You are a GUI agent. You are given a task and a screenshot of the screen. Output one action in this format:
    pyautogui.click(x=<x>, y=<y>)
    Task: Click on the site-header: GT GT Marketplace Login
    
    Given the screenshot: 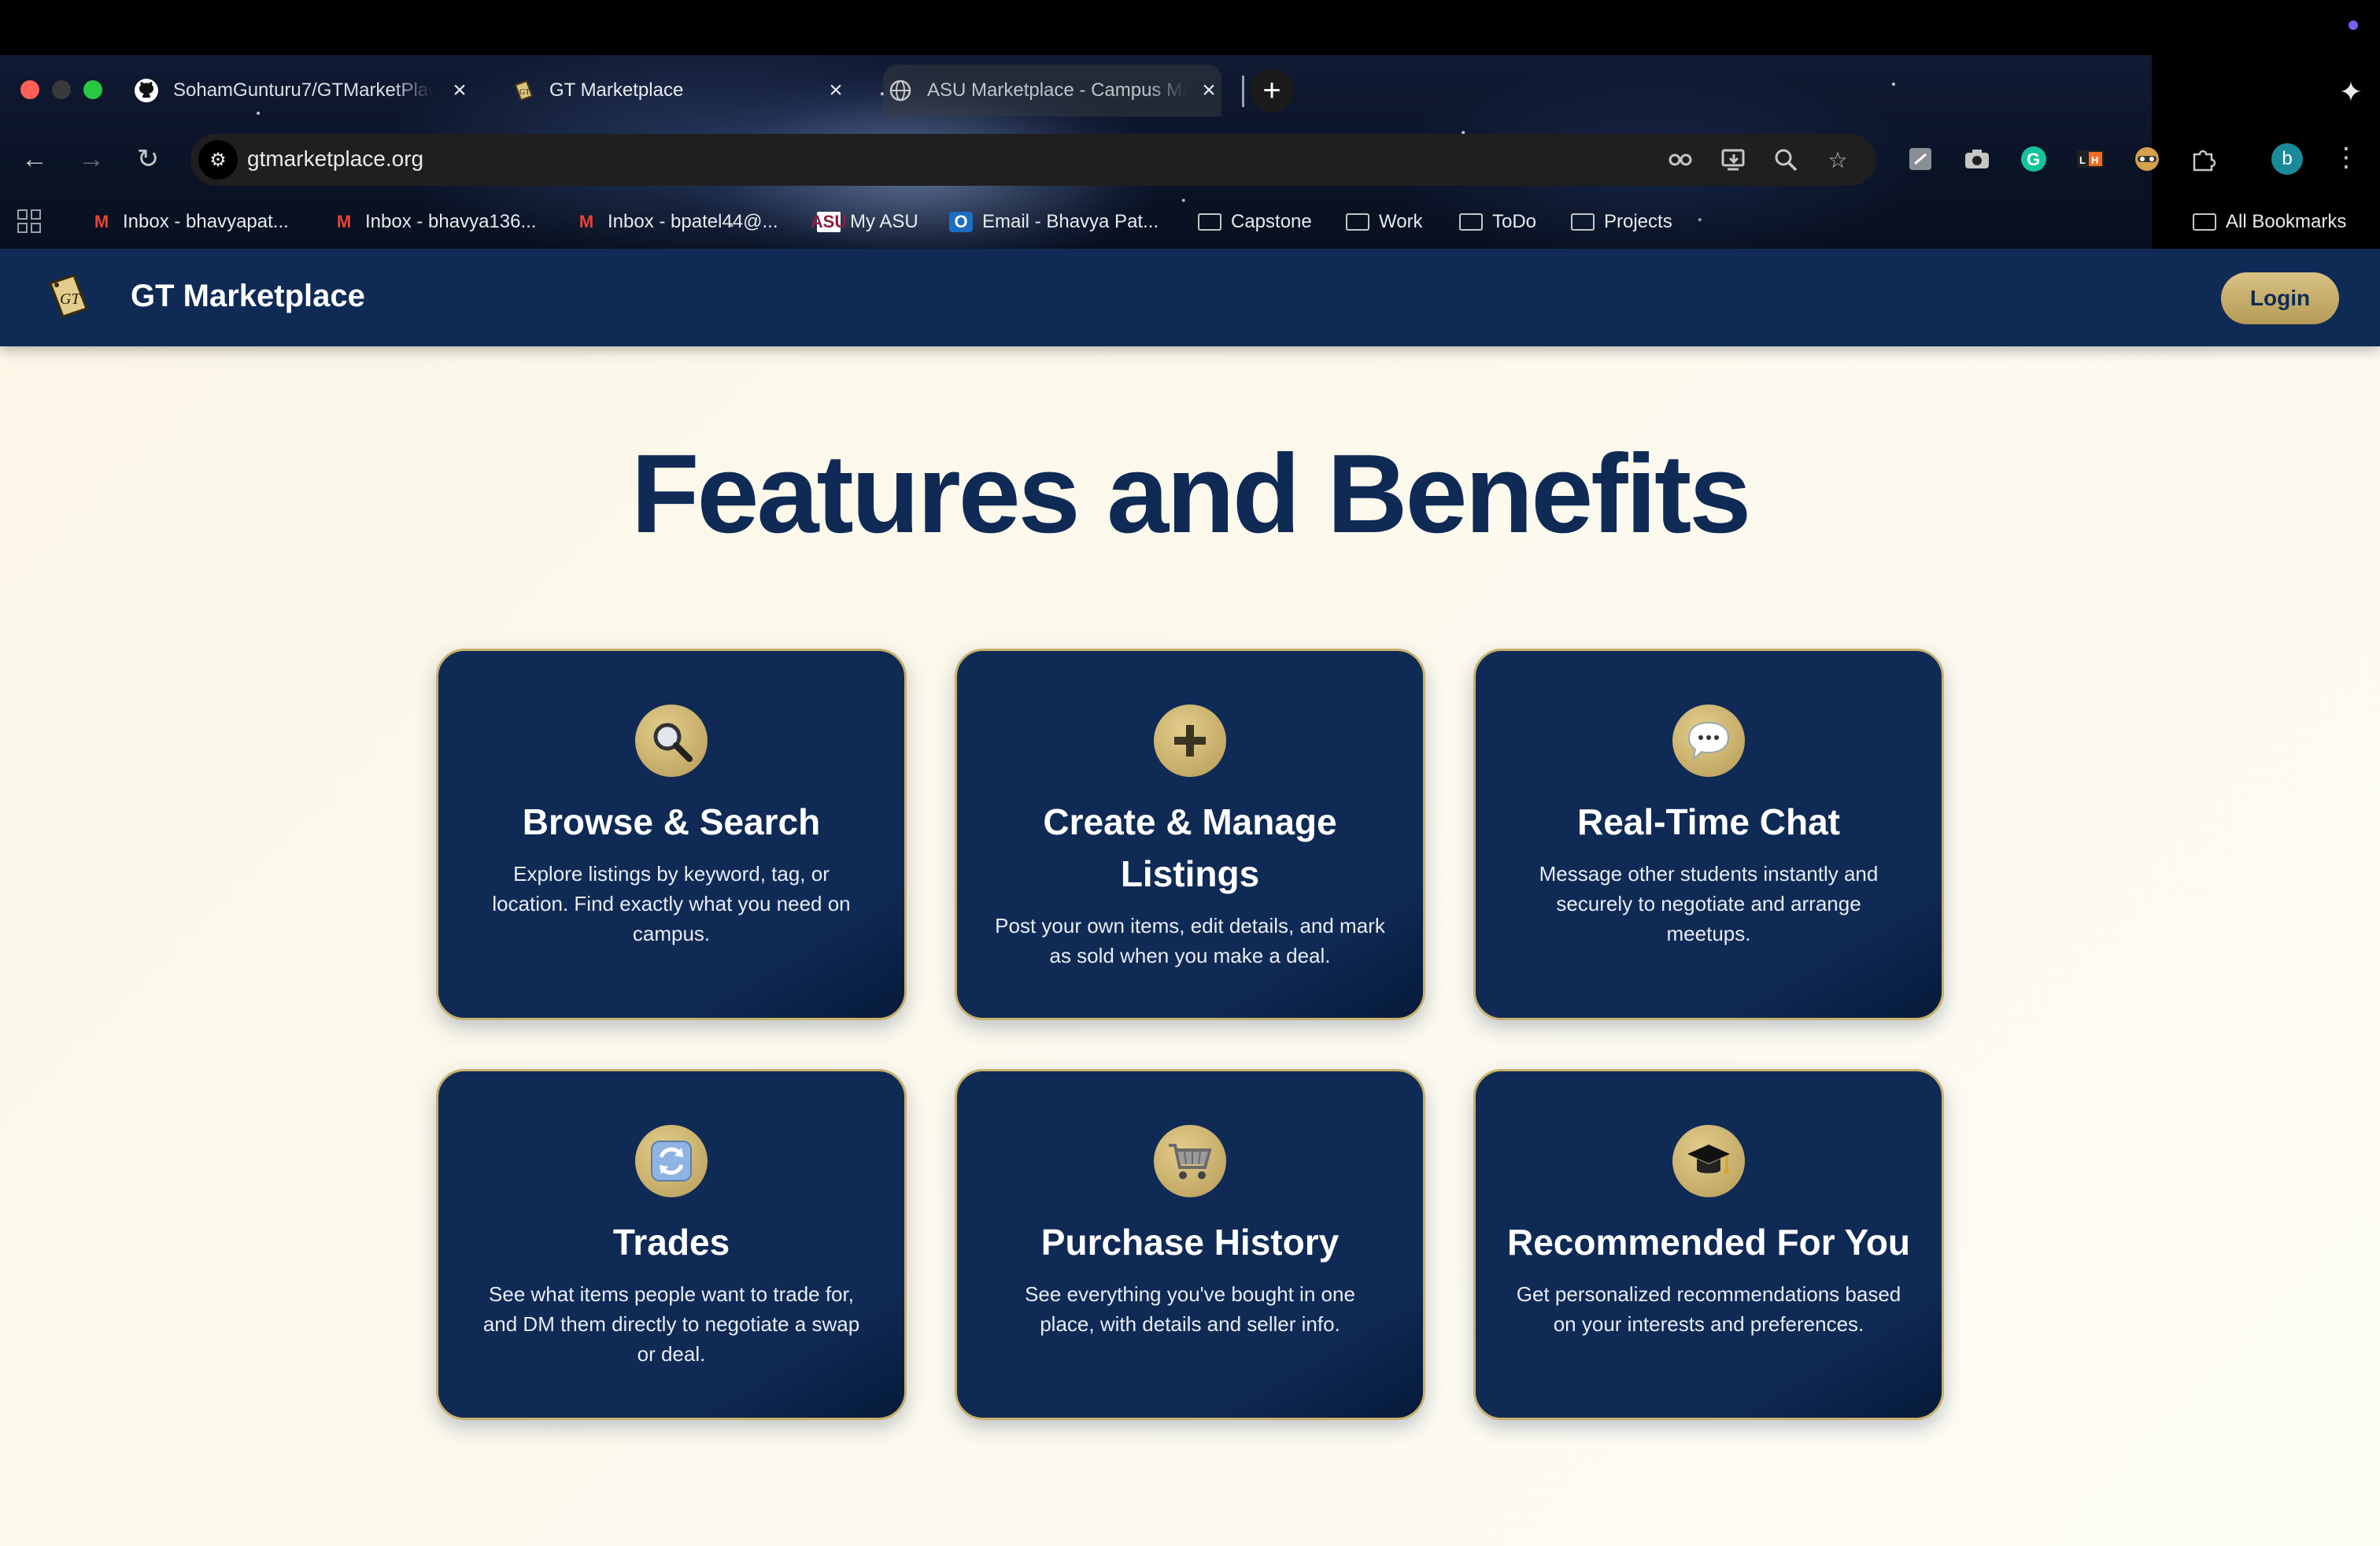 What is the action you would take?
    pyautogui.click(x=1190, y=297)
    